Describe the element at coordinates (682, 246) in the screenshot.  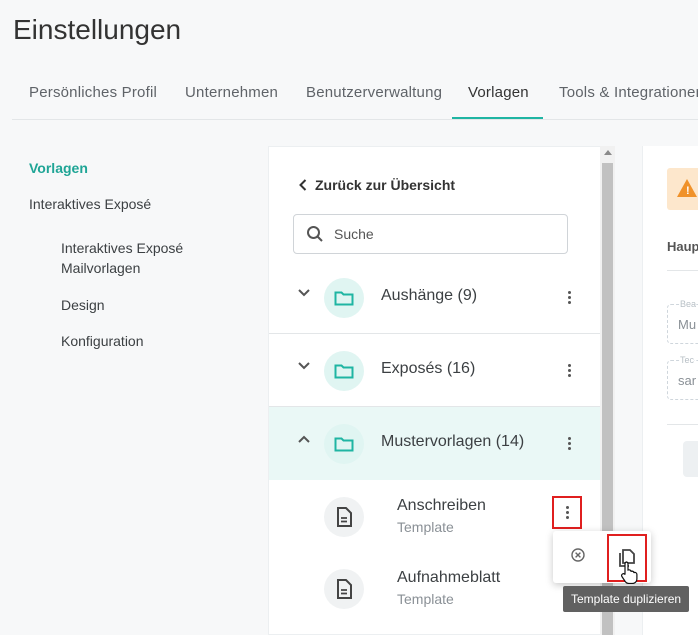
I see `section-heading: Haup` at that location.